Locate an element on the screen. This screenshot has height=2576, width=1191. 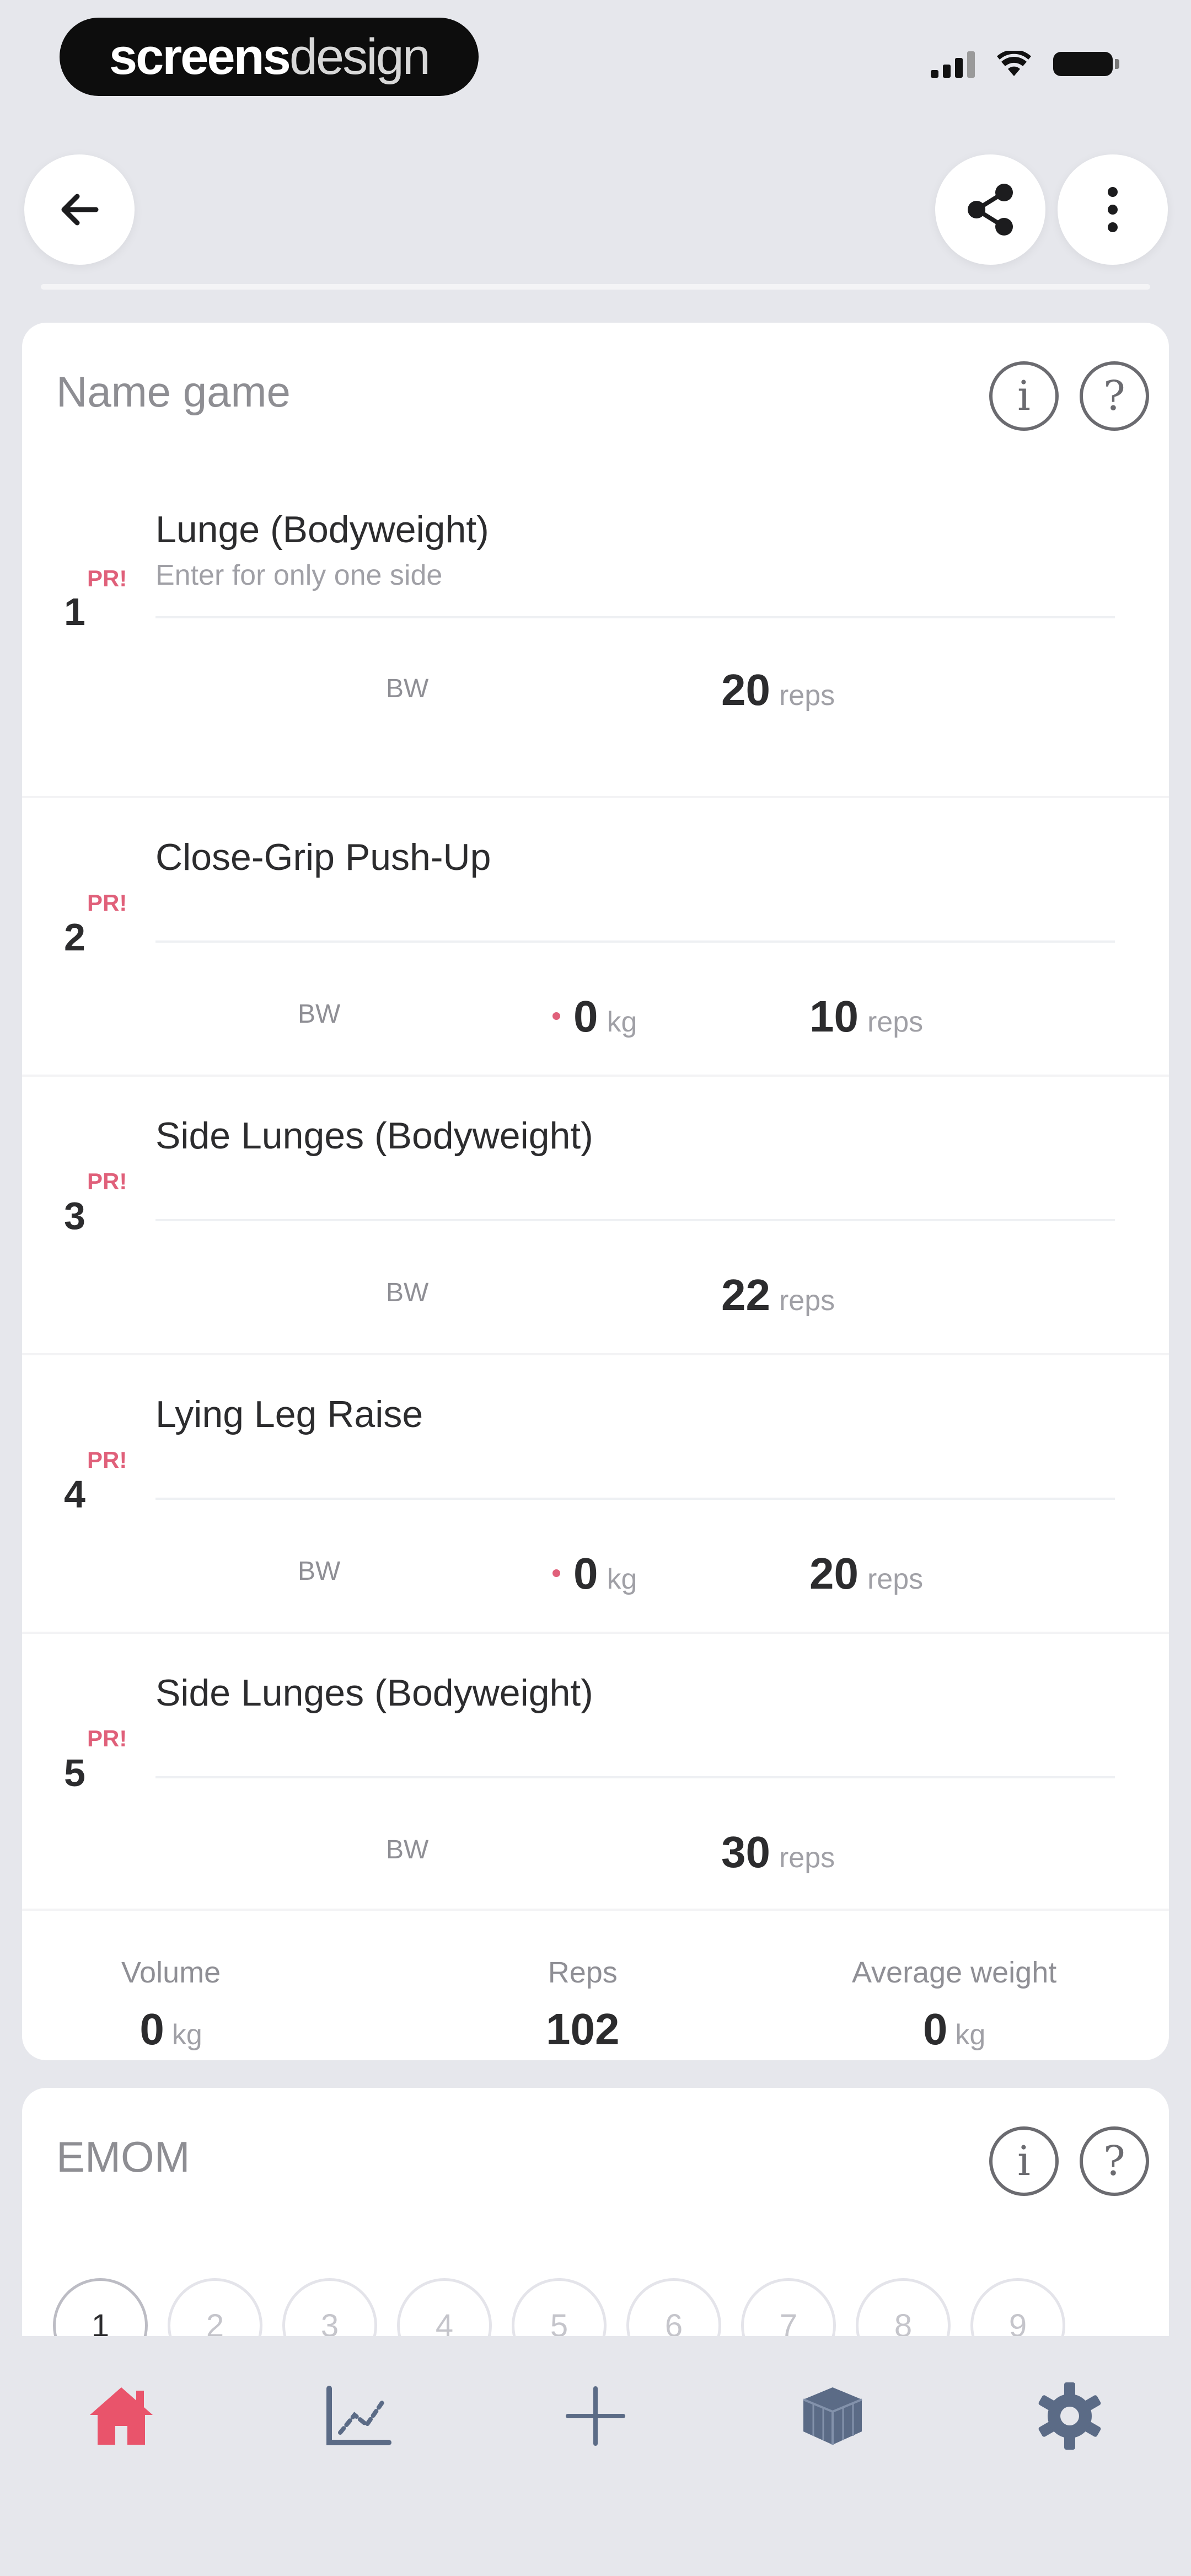
exercise-row: Close-Grip Push-Up PR! 2 BW 0 kg 10 reps is located at coordinates (595, 936).